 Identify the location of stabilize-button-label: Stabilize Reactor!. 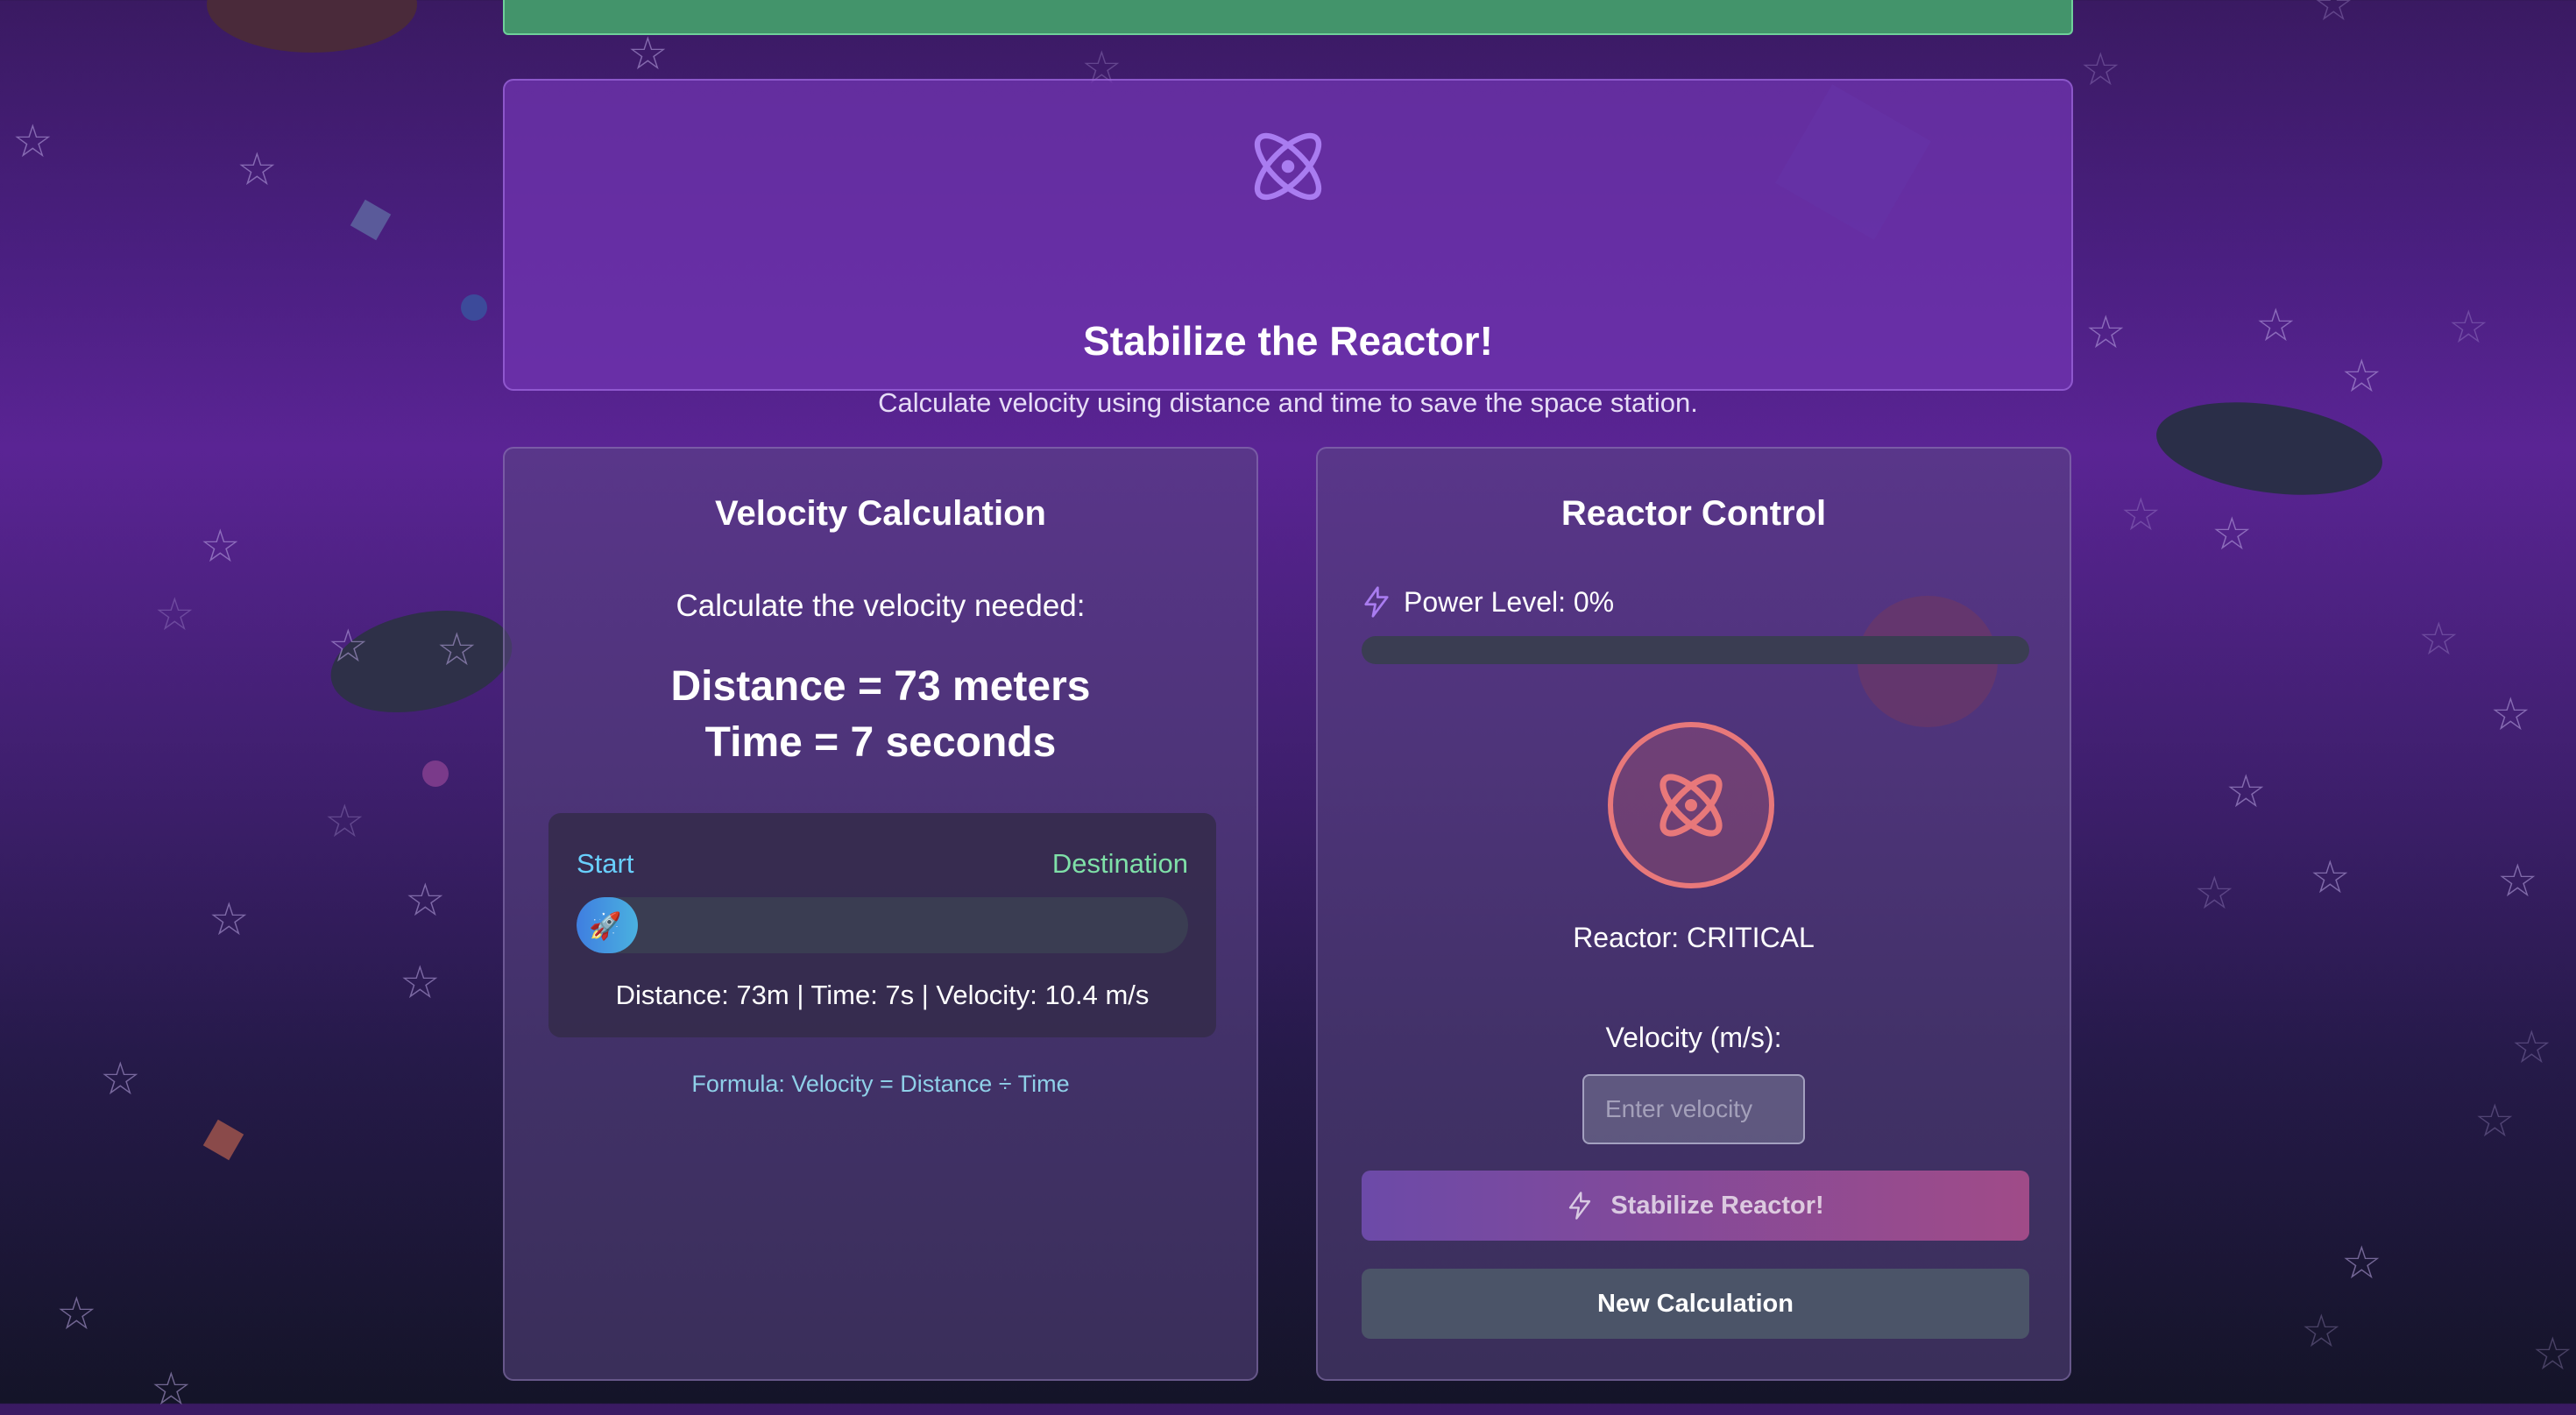
(1717, 1205).